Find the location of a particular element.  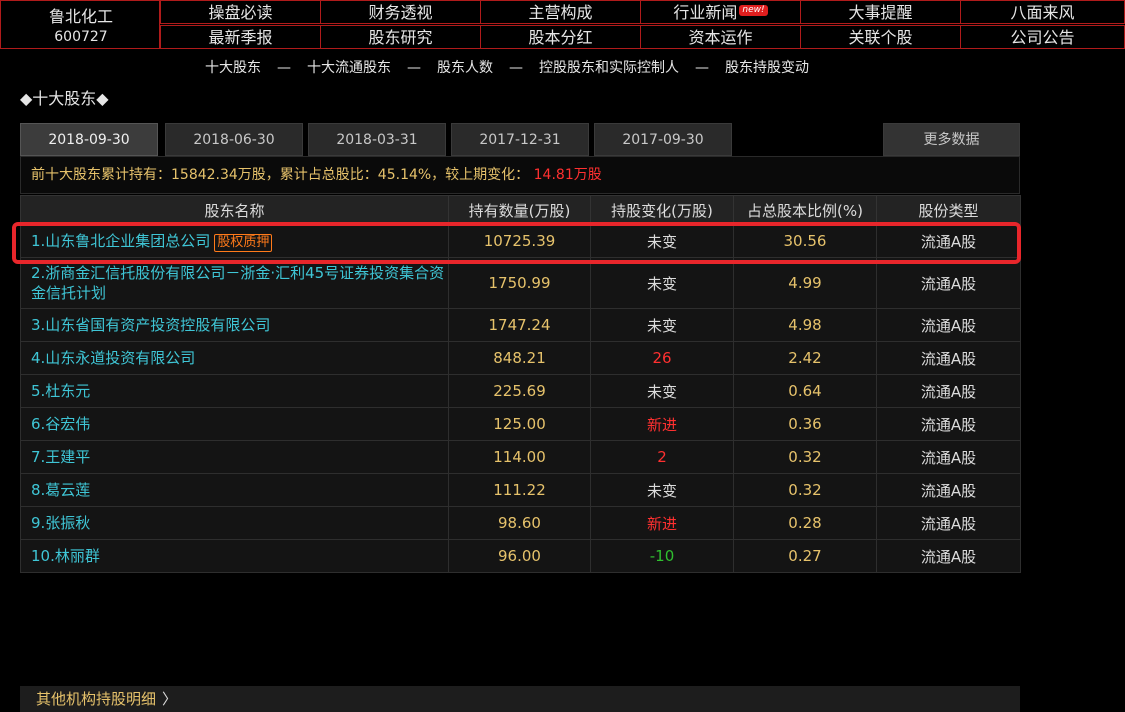

table-row: 1.山东鲁北企业集团总公司 股权质押 10725.39 未变 30.56 流通A股 is located at coordinates (520, 241).